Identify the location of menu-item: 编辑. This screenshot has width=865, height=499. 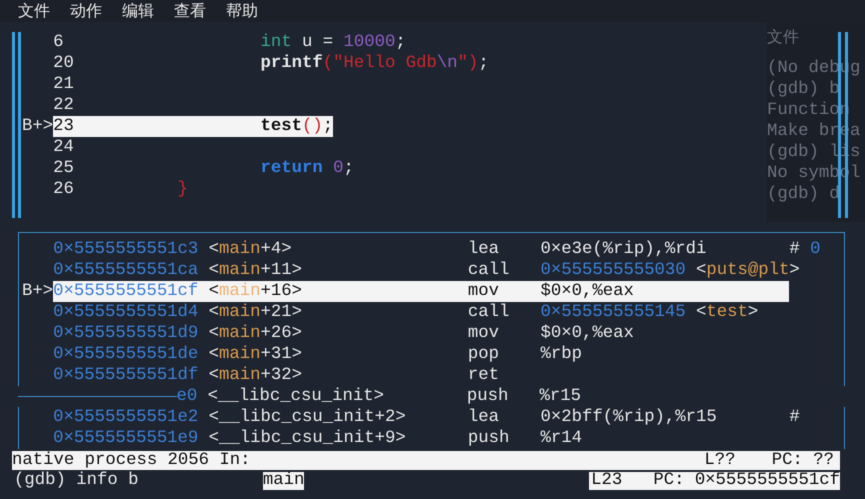
(138, 11).